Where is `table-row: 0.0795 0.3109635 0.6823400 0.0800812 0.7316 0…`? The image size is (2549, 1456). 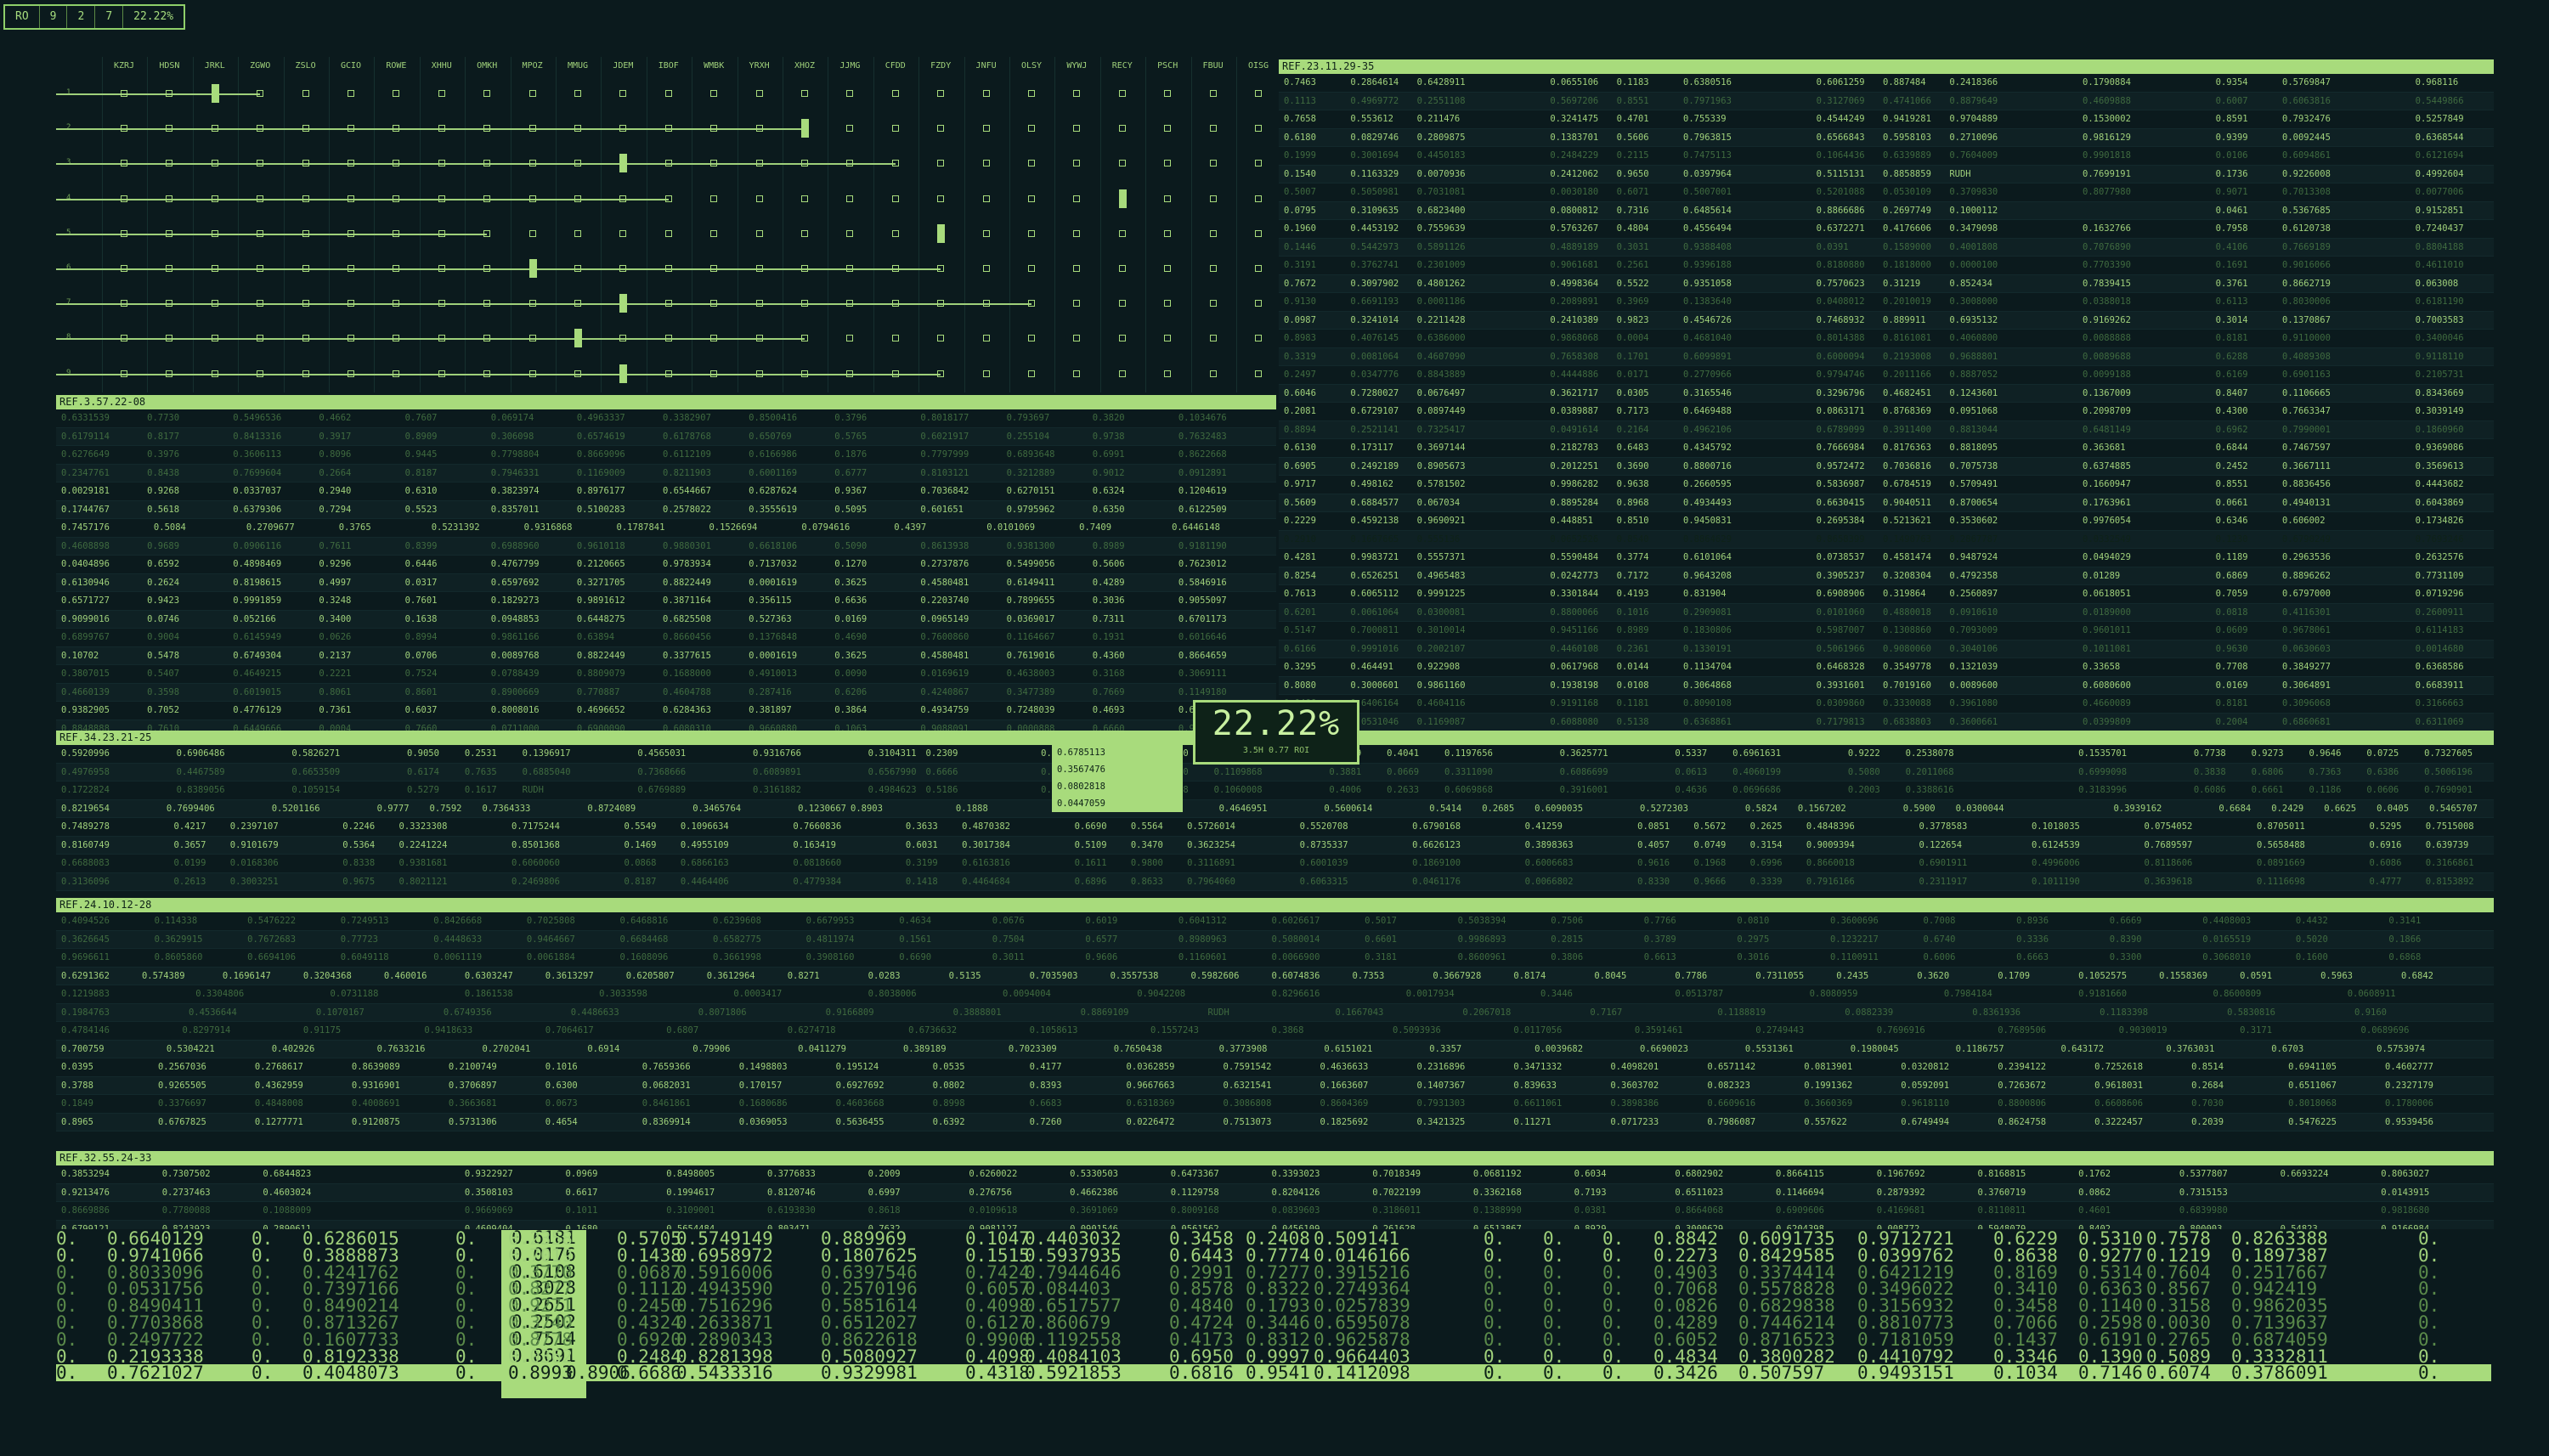 table-row: 0.0795 0.3109635 0.6823400 0.0800812 0.7316 0… is located at coordinates (1887, 211).